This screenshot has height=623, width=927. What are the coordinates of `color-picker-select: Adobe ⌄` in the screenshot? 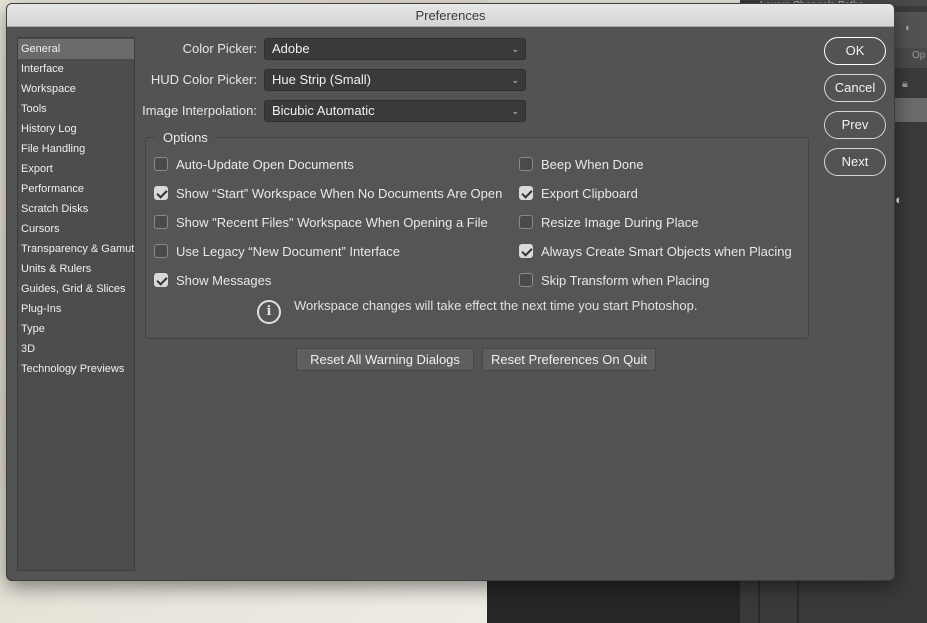 It's located at (395, 49).